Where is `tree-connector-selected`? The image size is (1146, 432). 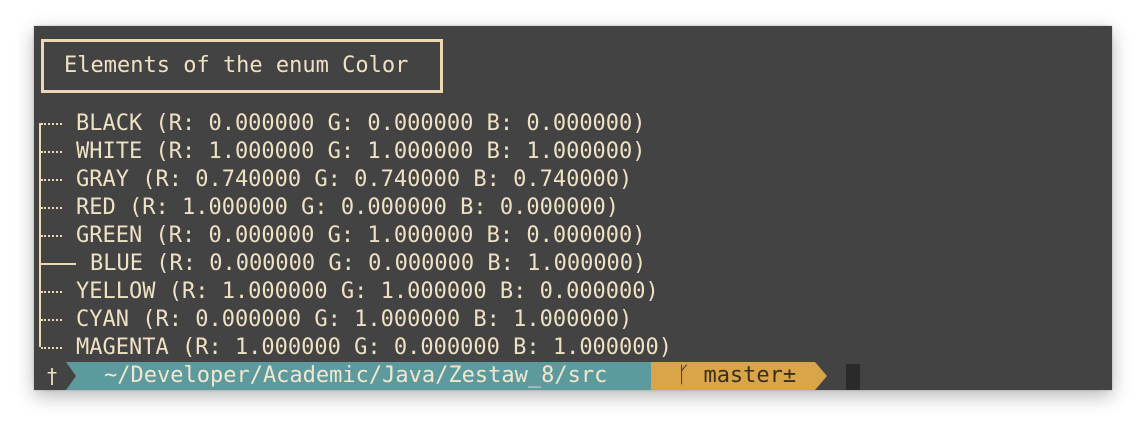
tree-connector-selected is located at coordinates (58, 264).